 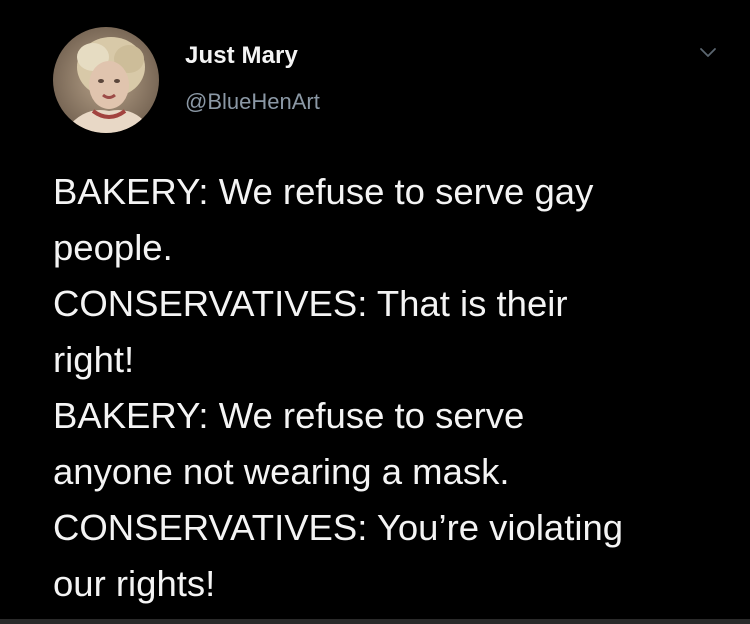 I want to click on tweet-text-line: CONSERVATIVES: You’re violating, so click(x=338, y=527).